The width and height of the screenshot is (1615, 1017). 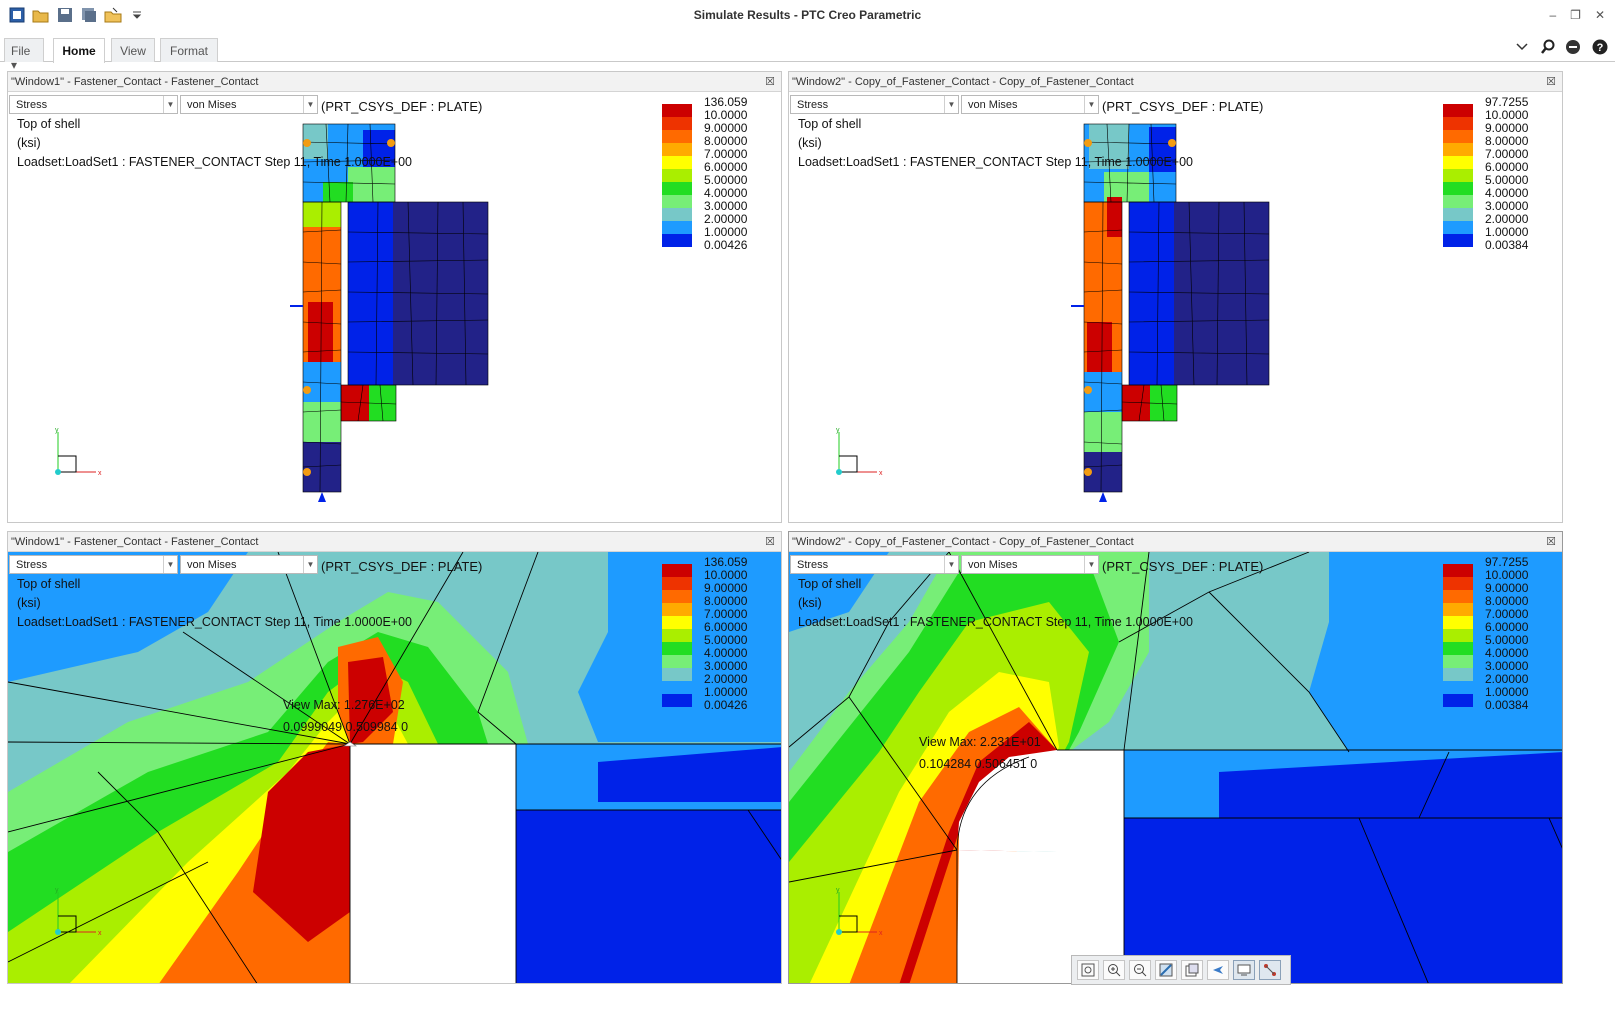 What do you see at coordinates (1548, 47) in the screenshot?
I see `search-icon` at bounding box center [1548, 47].